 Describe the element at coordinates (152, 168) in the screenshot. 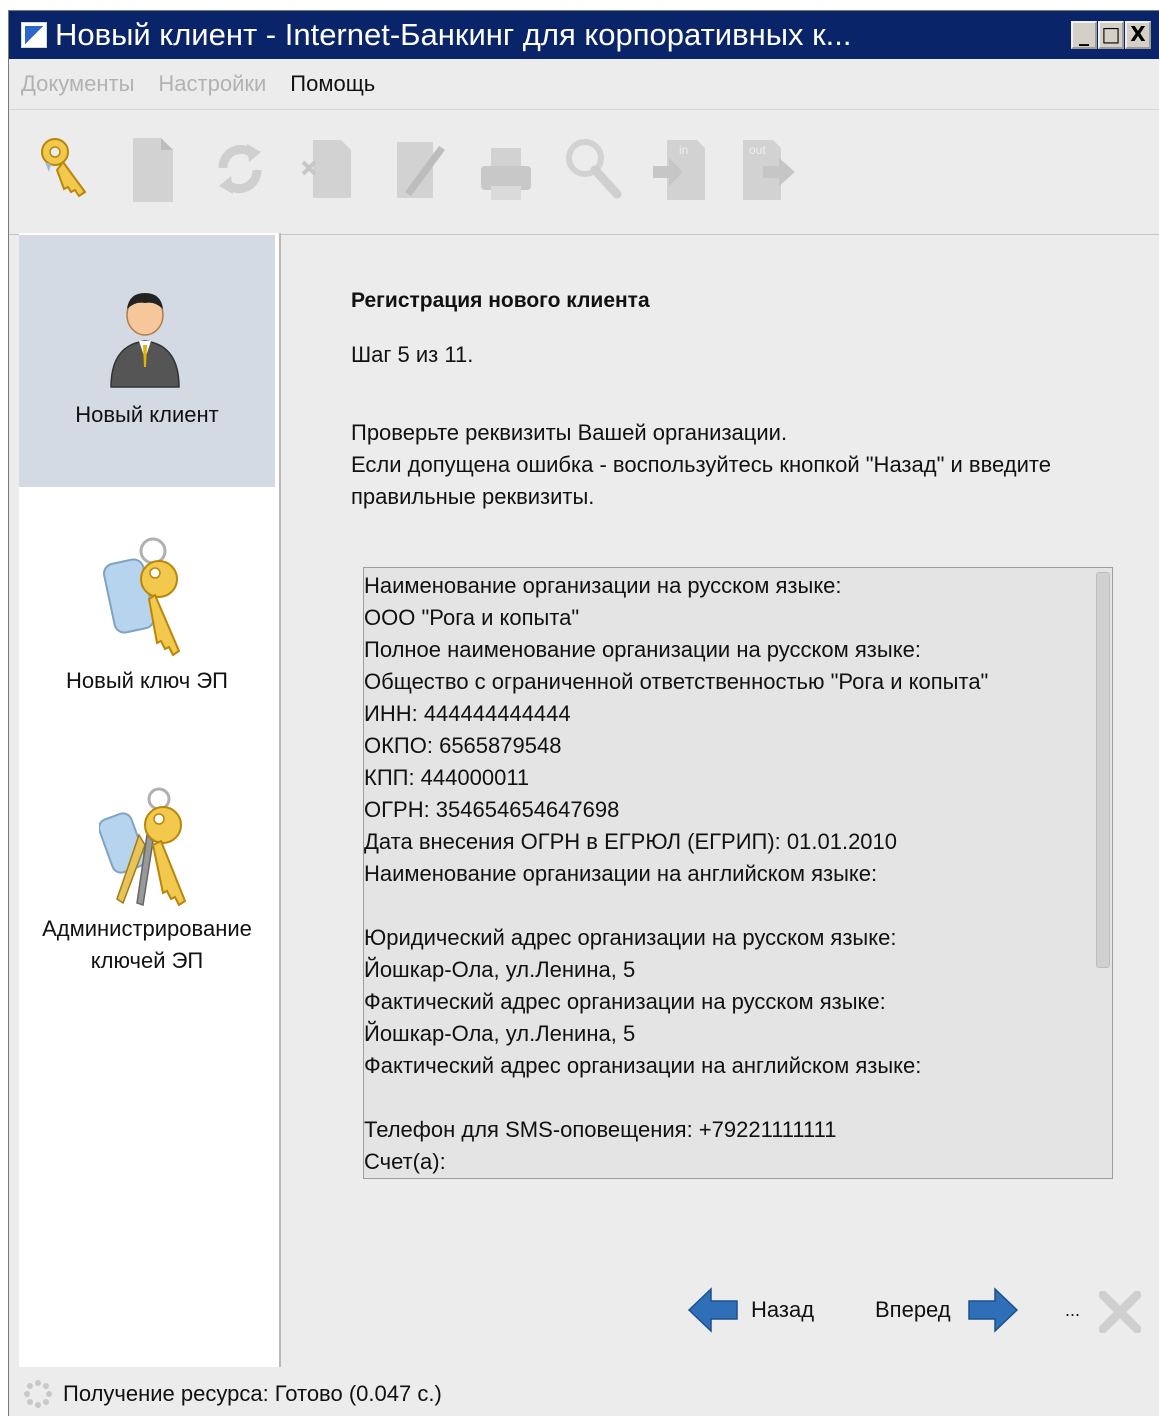

I see `new-document-icon` at that location.